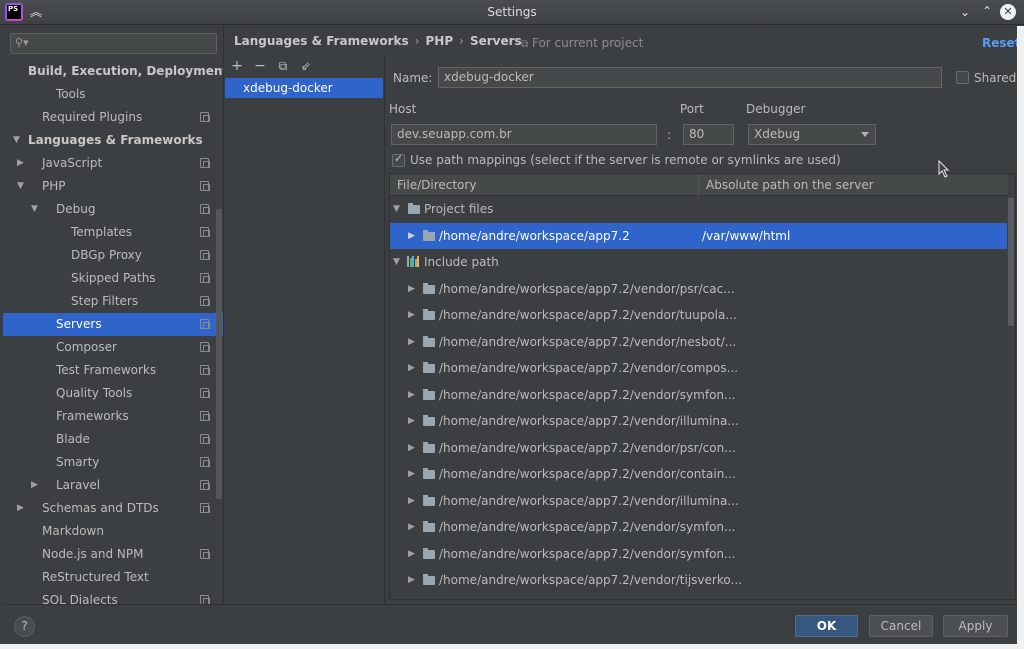 Image resolution: width=1024 pixels, height=649 pixels. I want to click on tree-scrollbar, so click(219, 354).